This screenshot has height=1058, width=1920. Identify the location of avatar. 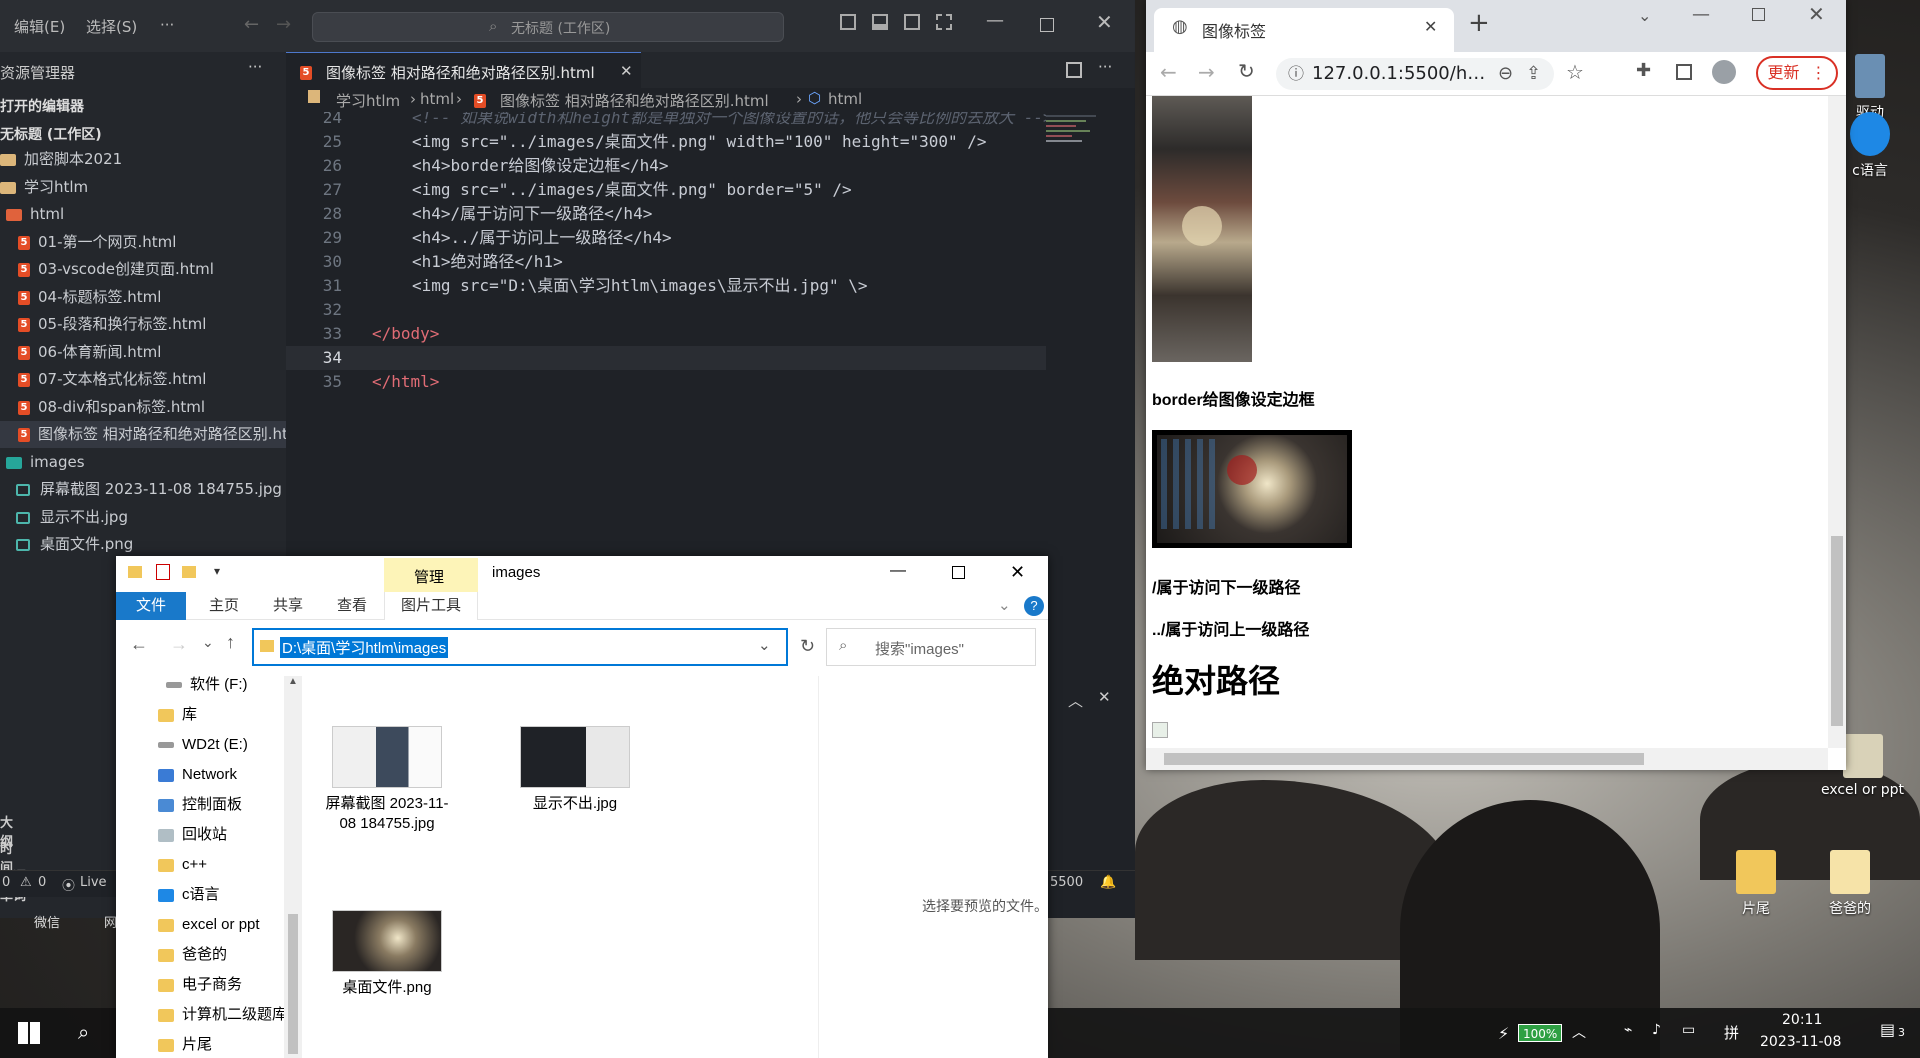
(1724, 72).